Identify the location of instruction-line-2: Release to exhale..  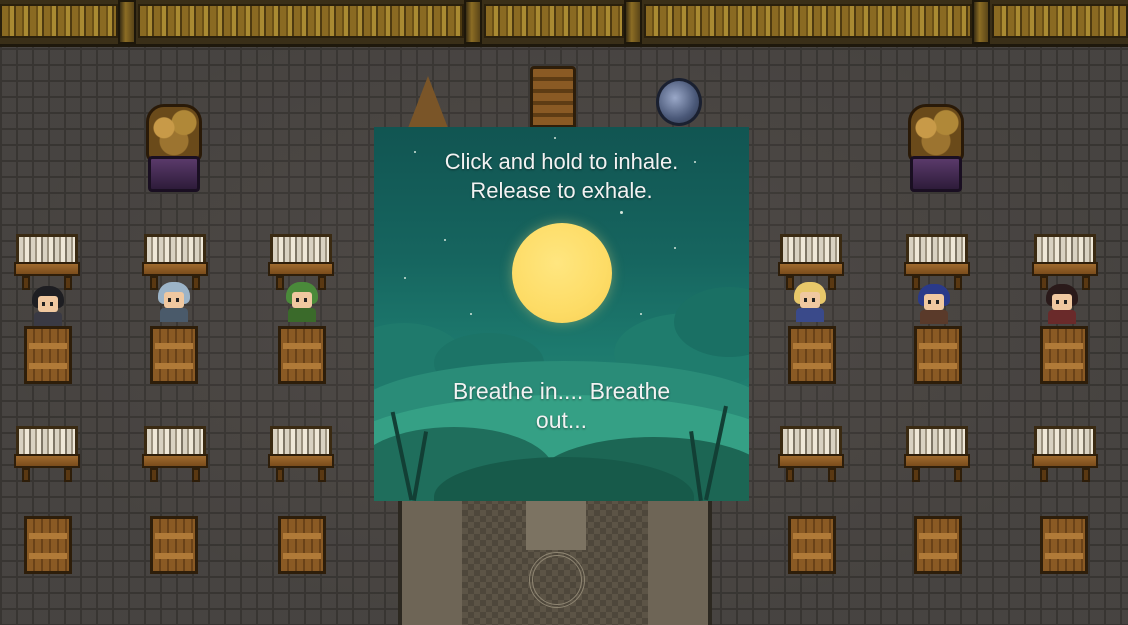
(561, 190).